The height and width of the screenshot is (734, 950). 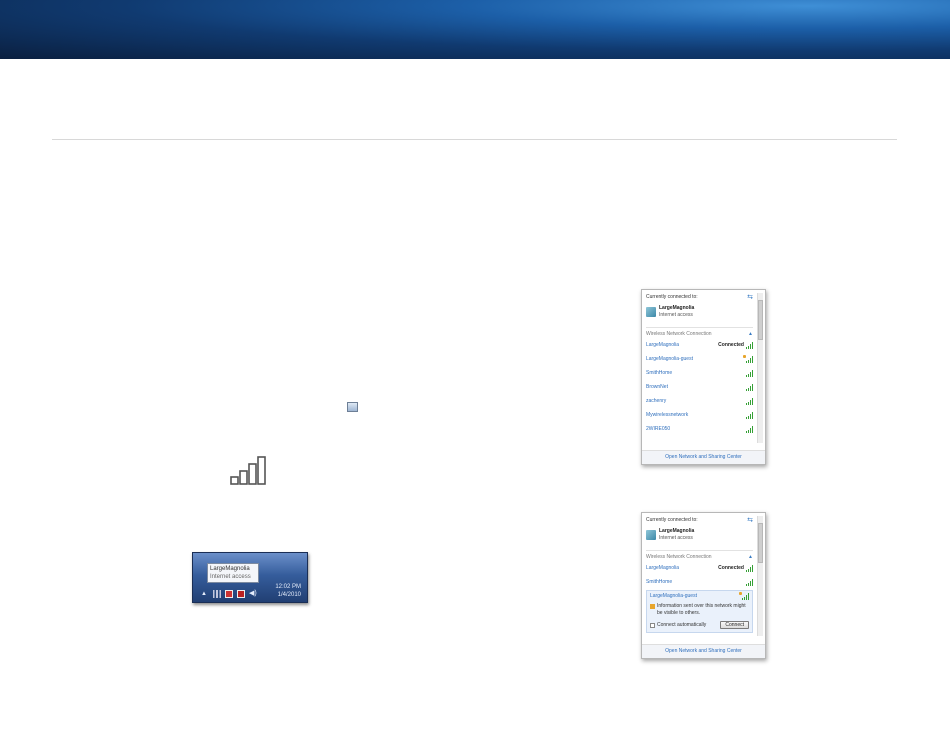 I want to click on checkbox-box, so click(x=652, y=625).